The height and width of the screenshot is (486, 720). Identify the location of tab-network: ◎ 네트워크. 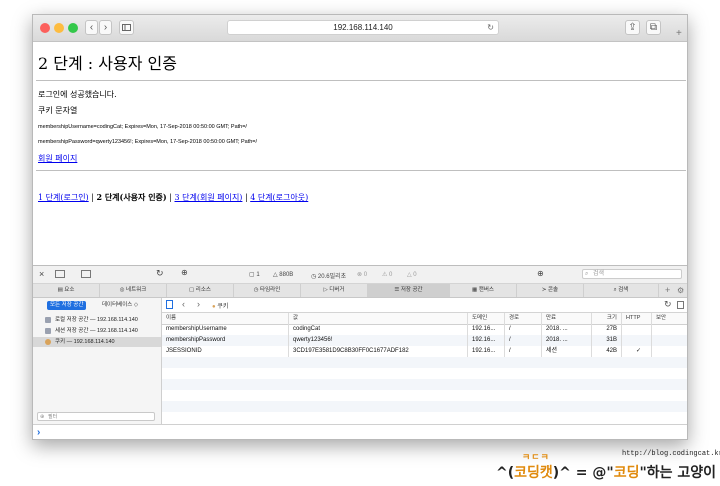
(133, 290).